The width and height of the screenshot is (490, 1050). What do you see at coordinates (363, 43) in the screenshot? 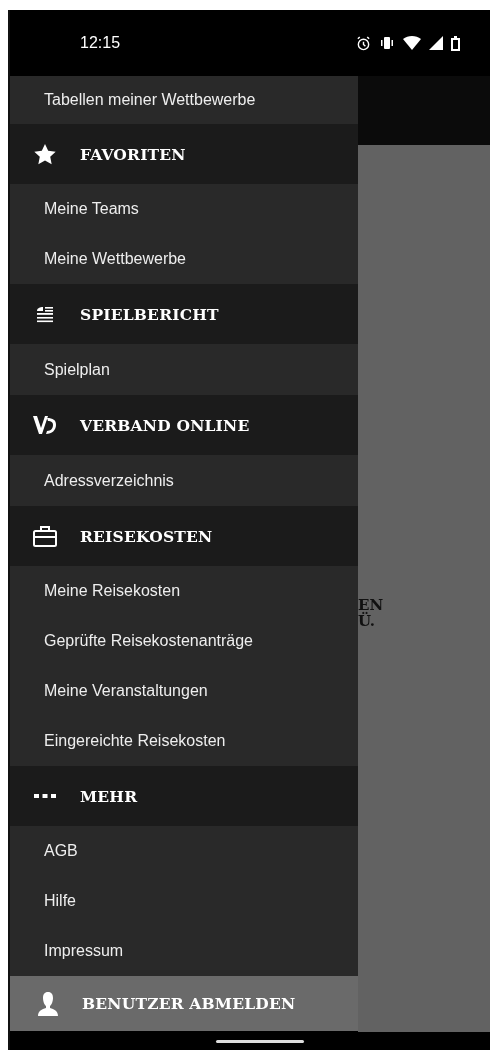
I see `alarm-icon` at bounding box center [363, 43].